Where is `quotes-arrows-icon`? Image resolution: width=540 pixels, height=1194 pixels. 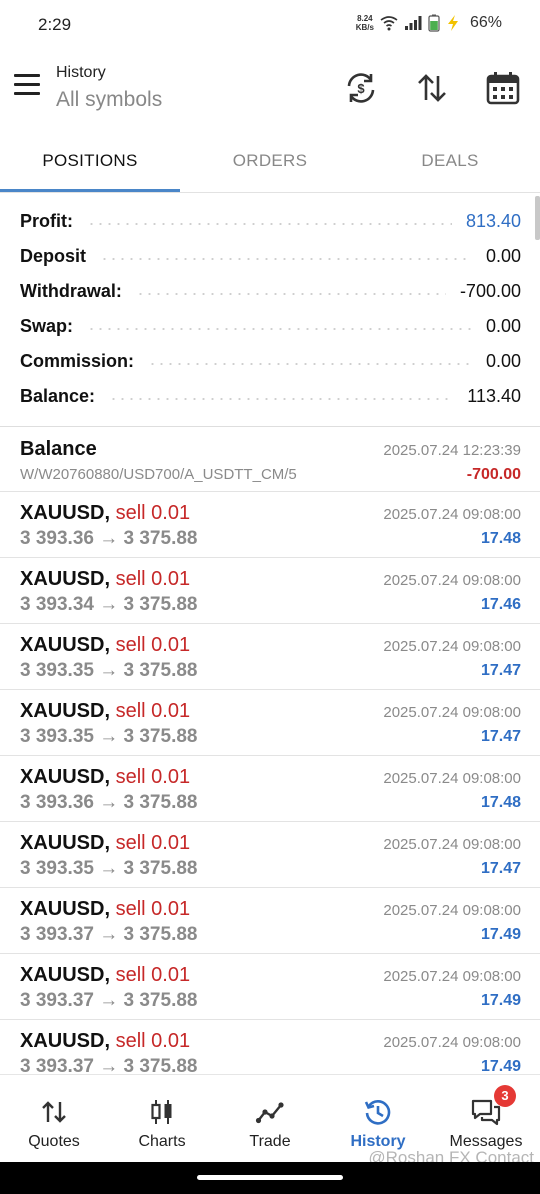 quotes-arrows-icon is located at coordinates (54, 1112).